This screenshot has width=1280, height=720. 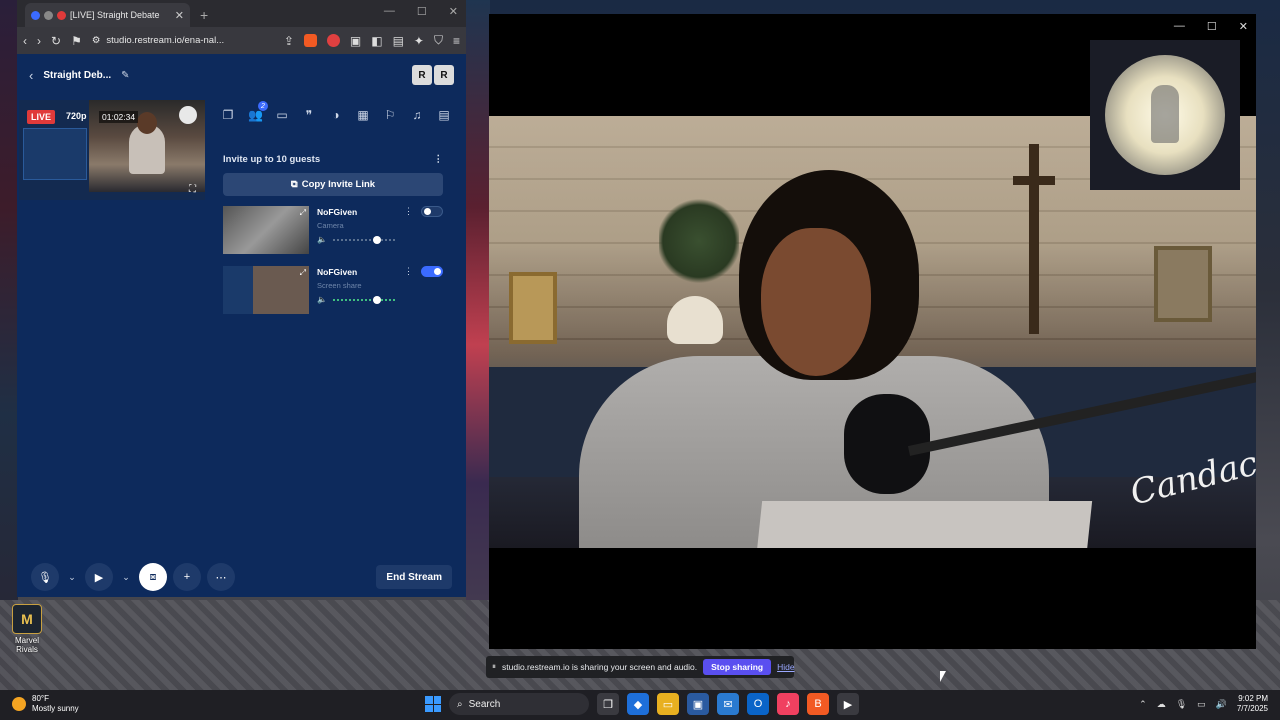 I want to click on new-tab-button: +, so click(x=204, y=15).